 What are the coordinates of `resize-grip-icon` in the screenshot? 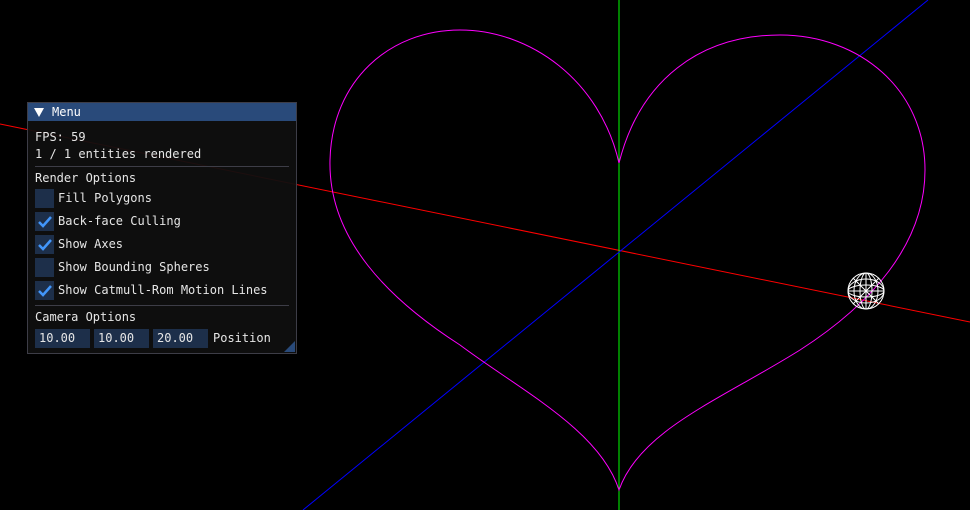 It's located at (289, 346).